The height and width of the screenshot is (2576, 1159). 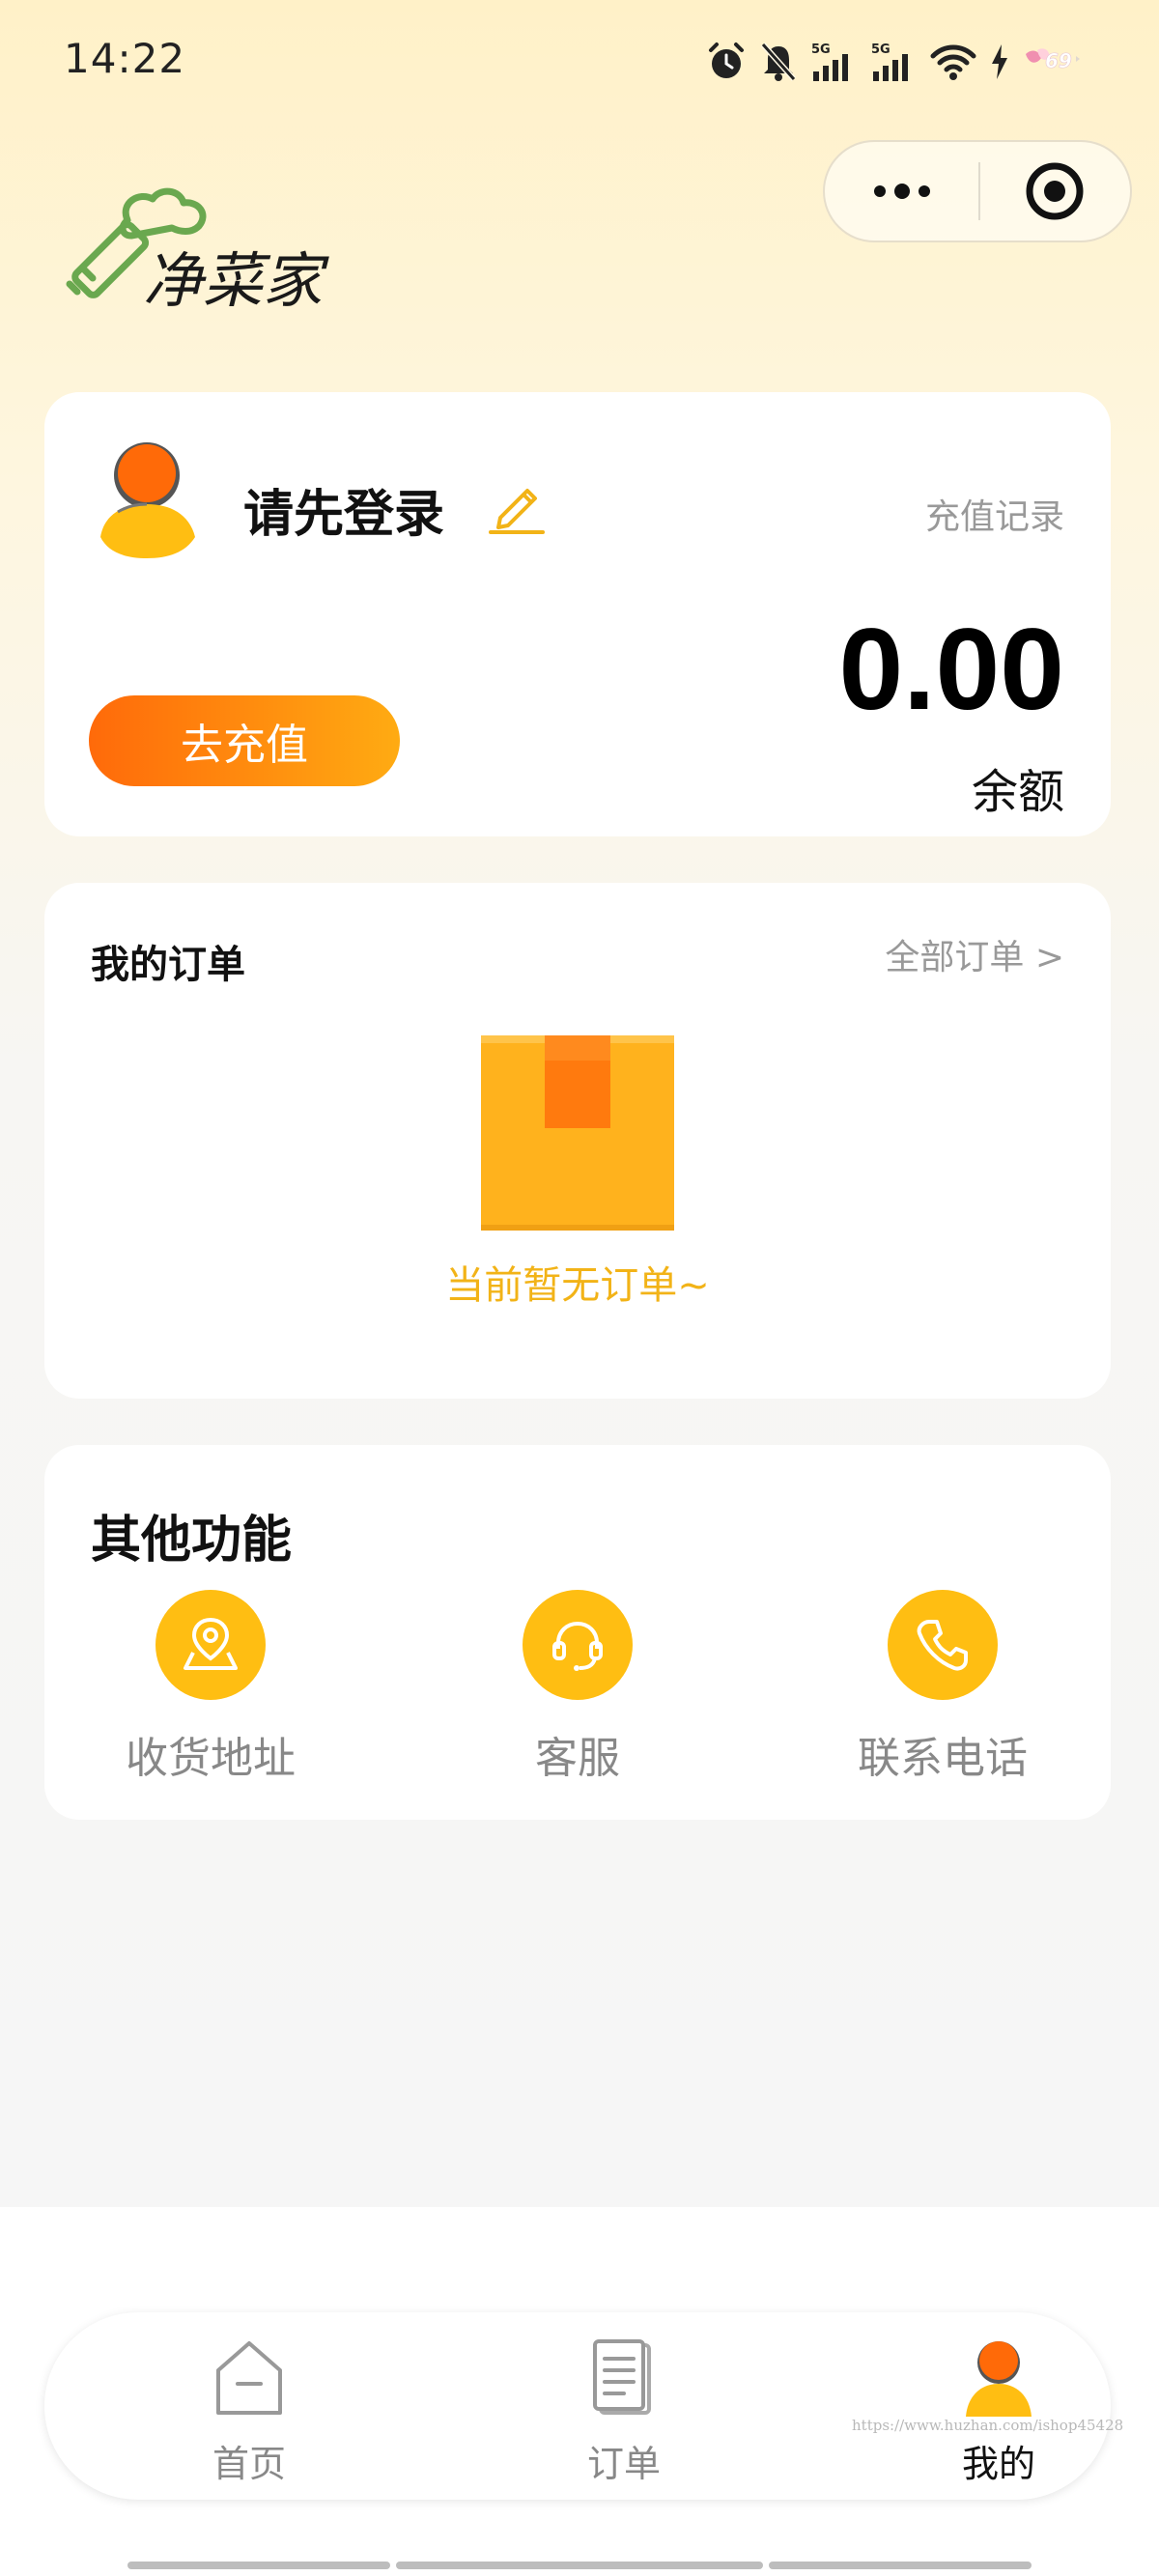 I want to click on headset-icon, so click(x=578, y=1645).